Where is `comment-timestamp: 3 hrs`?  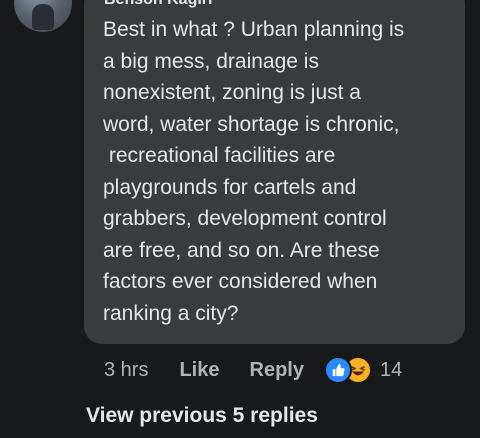
comment-timestamp: 3 hrs is located at coordinates (126, 370).